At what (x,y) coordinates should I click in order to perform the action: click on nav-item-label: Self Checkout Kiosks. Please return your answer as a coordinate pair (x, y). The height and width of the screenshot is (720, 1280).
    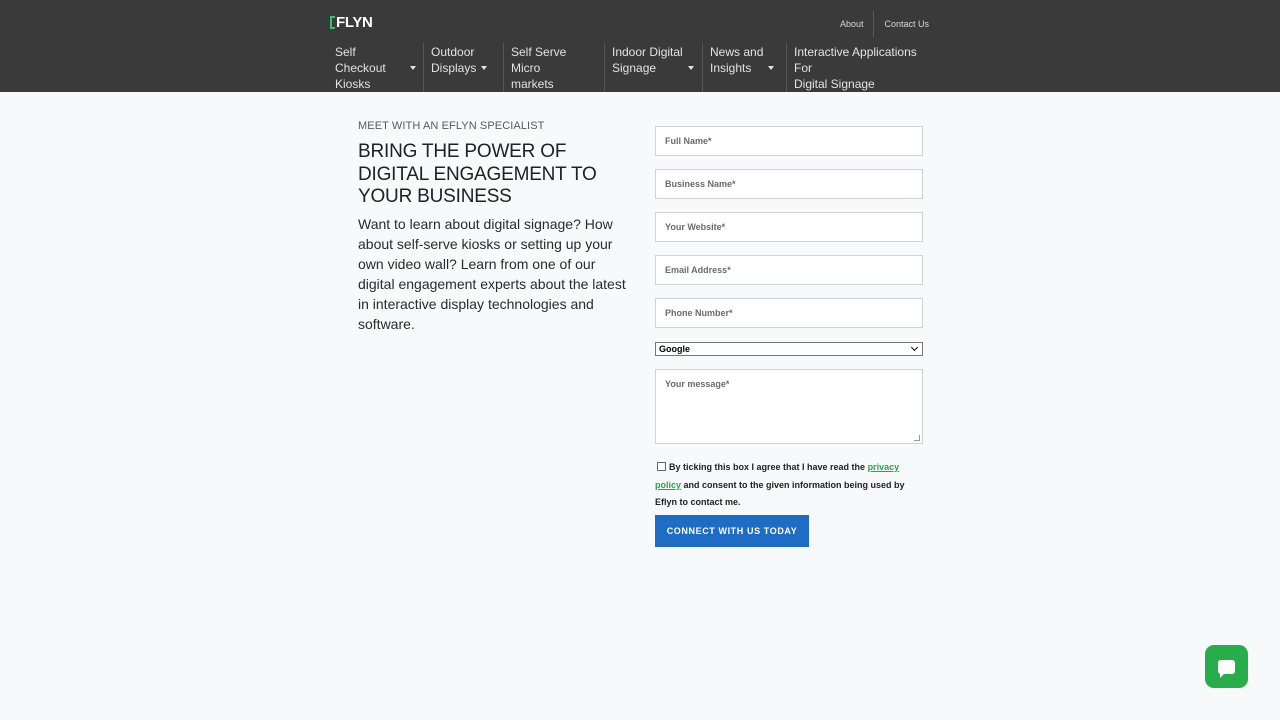
    Looking at the image, I should click on (360, 68).